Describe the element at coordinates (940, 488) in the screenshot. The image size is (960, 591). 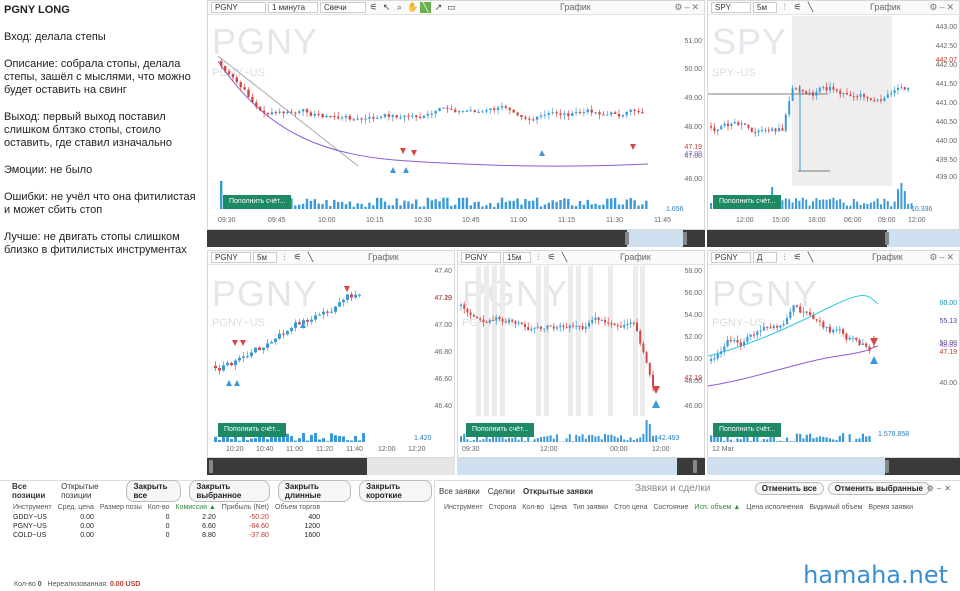
I see `panel-window-controls: ⚙–✕` at that location.